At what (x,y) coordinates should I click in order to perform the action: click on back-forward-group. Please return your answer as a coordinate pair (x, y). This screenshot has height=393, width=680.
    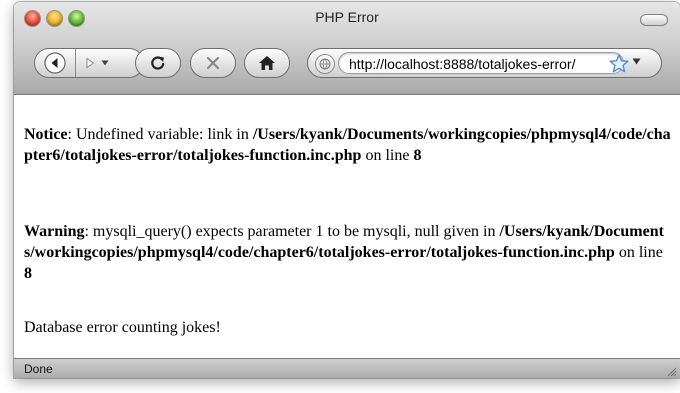
    Looking at the image, I should click on (89, 63).